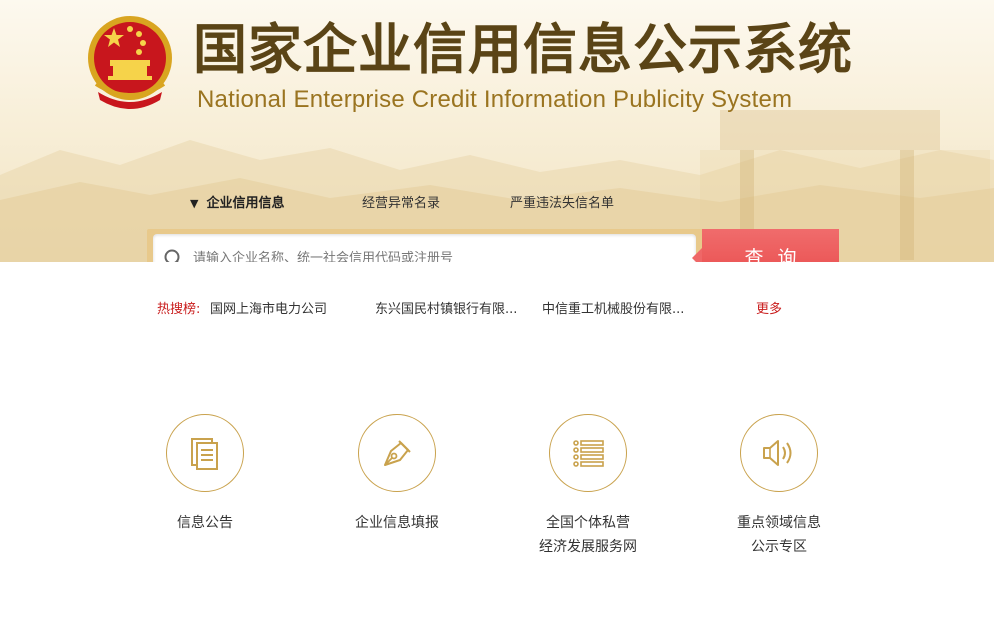  What do you see at coordinates (179, 309) in the screenshot?
I see `hot-search-label: 热搜榜:` at bounding box center [179, 309].